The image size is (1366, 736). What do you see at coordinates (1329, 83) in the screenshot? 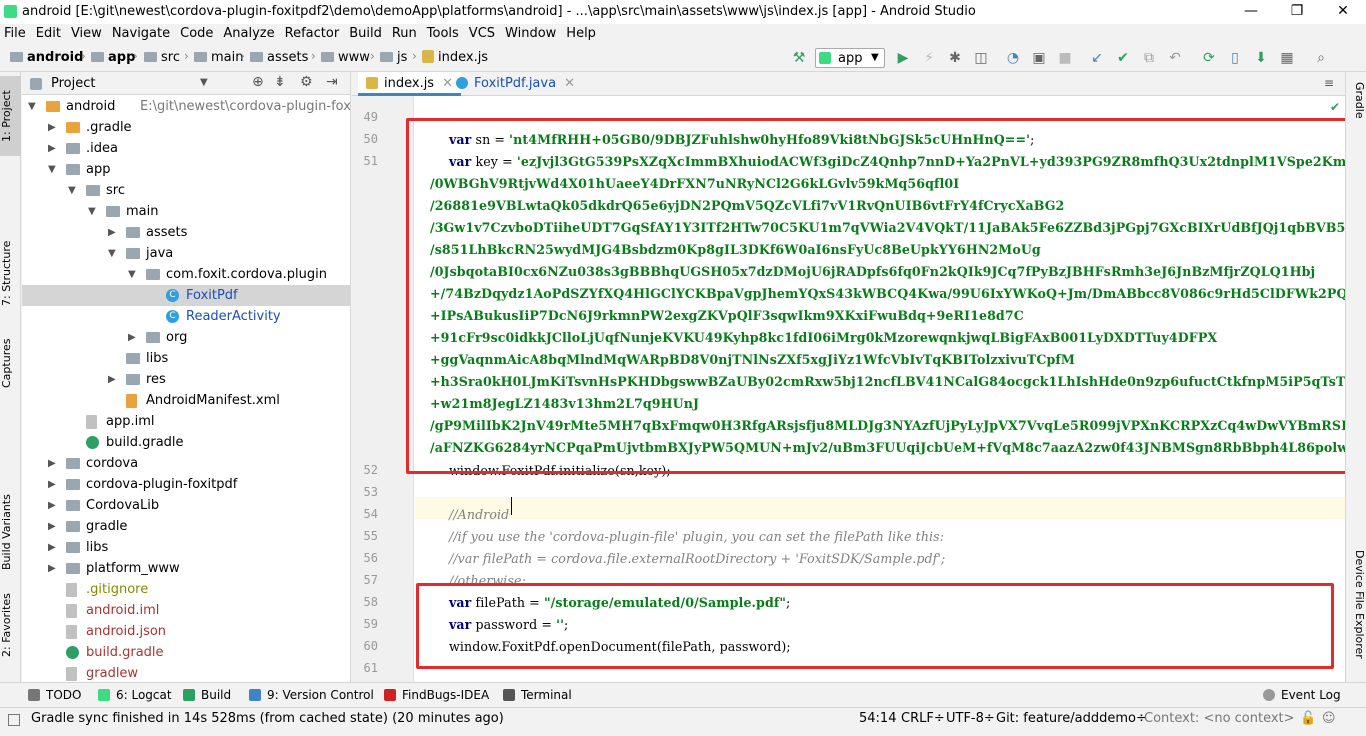
I see `tab-list-icon: ≡` at bounding box center [1329, 83].